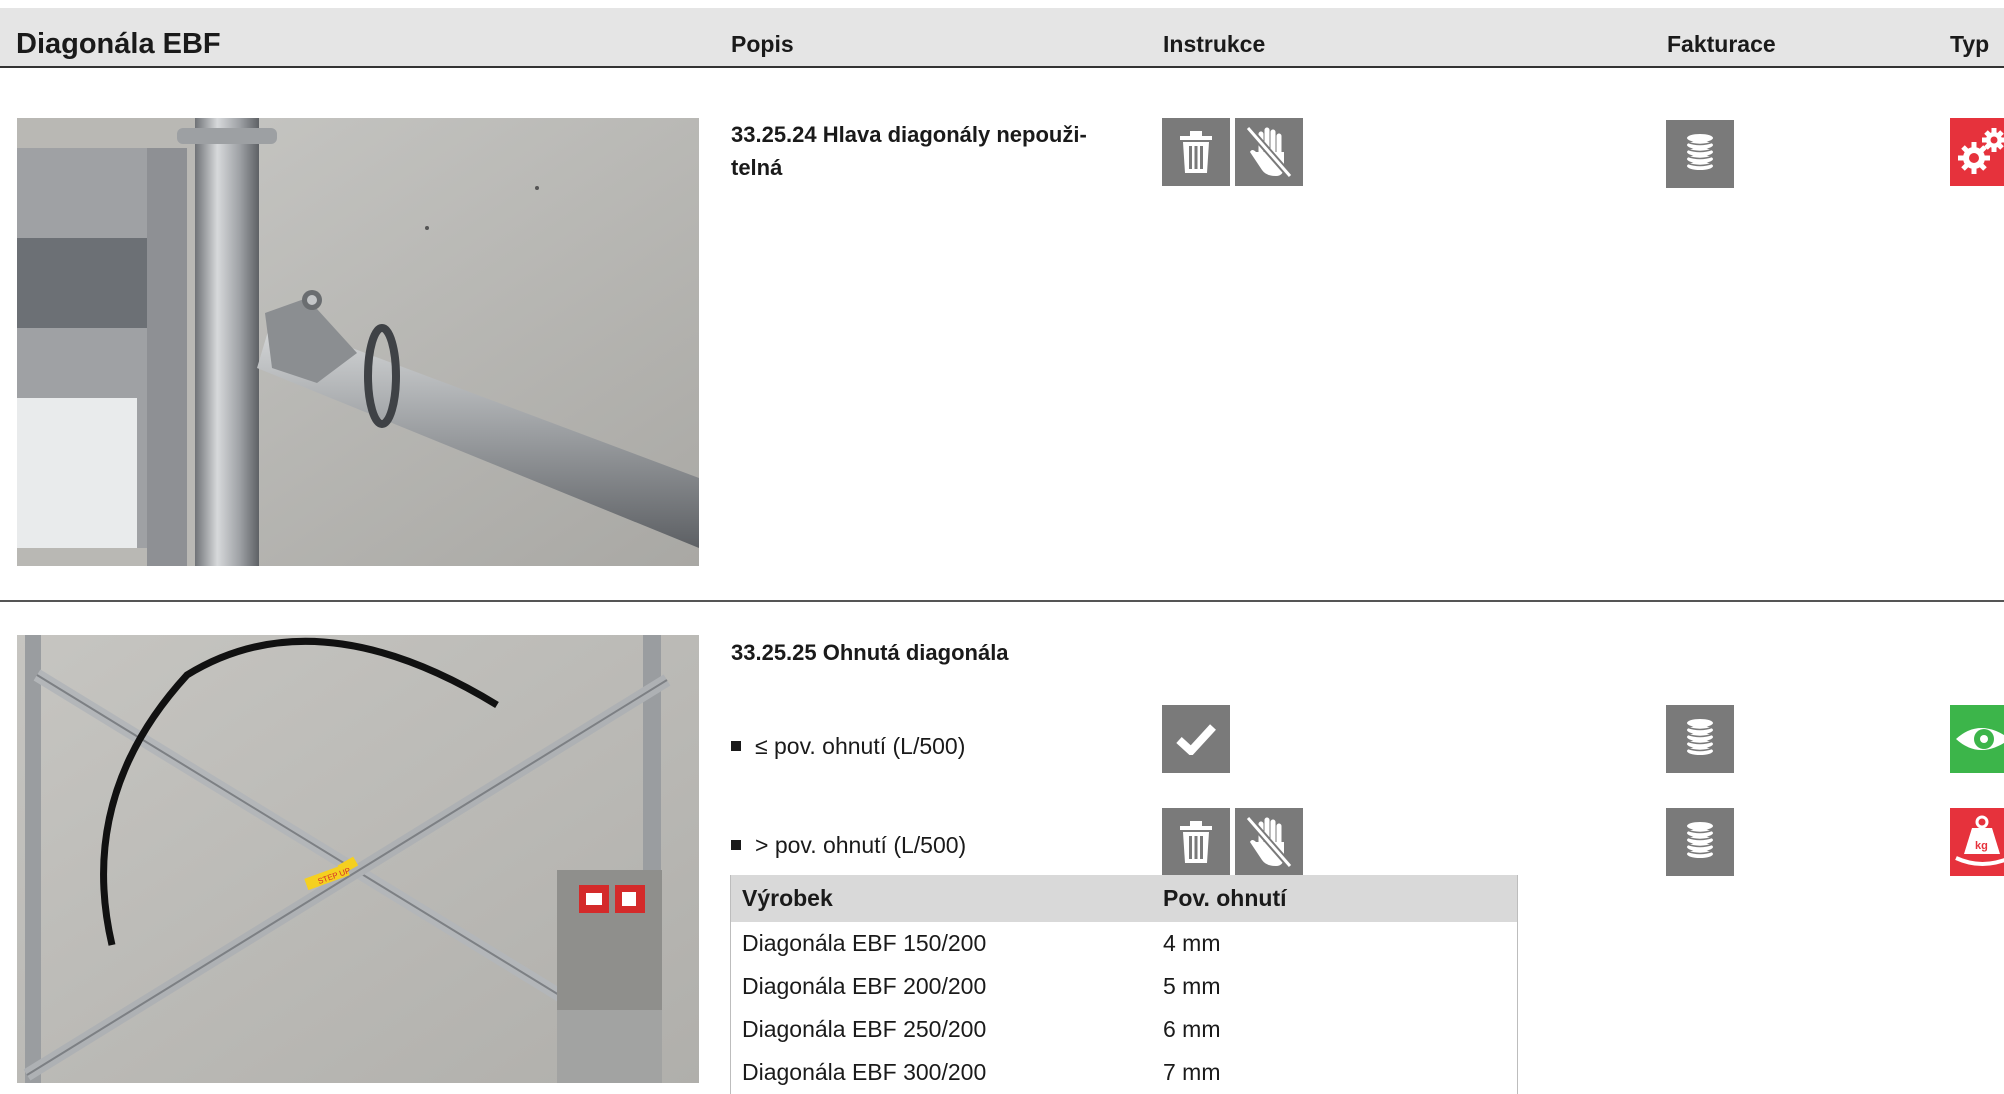  What do you see at coordinates (1721, 44) in the screenshot?
I see `column-header-fakturace: Fakturace` at bounding box center [1721, 44].